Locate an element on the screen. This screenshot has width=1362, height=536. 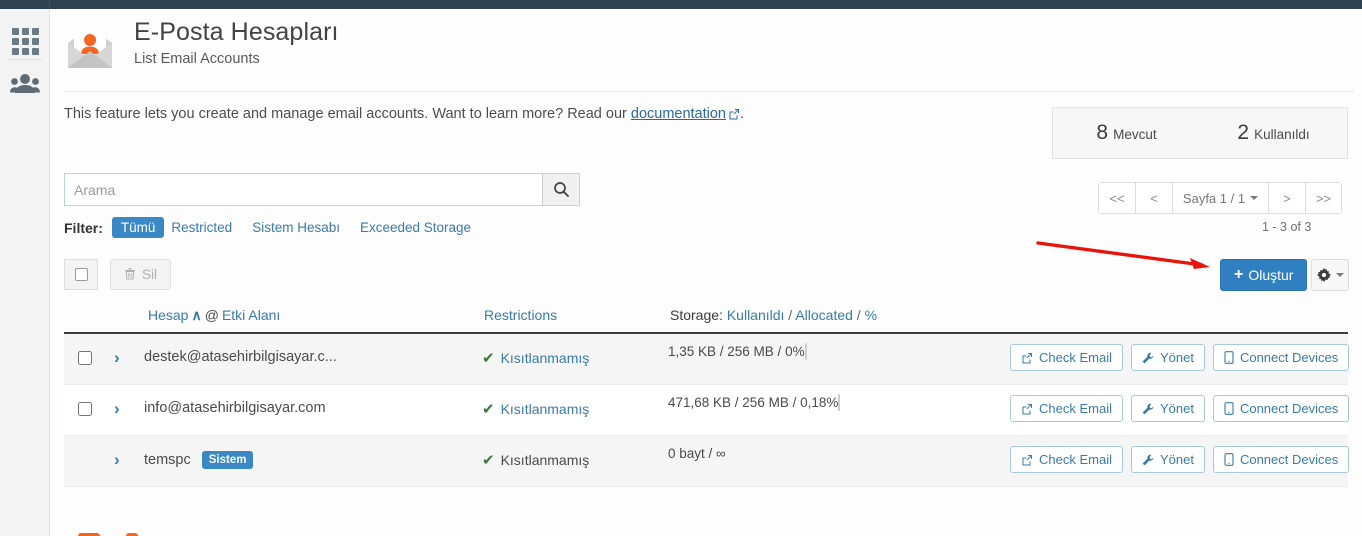
select-all-button is located at coordinates (81, 274).